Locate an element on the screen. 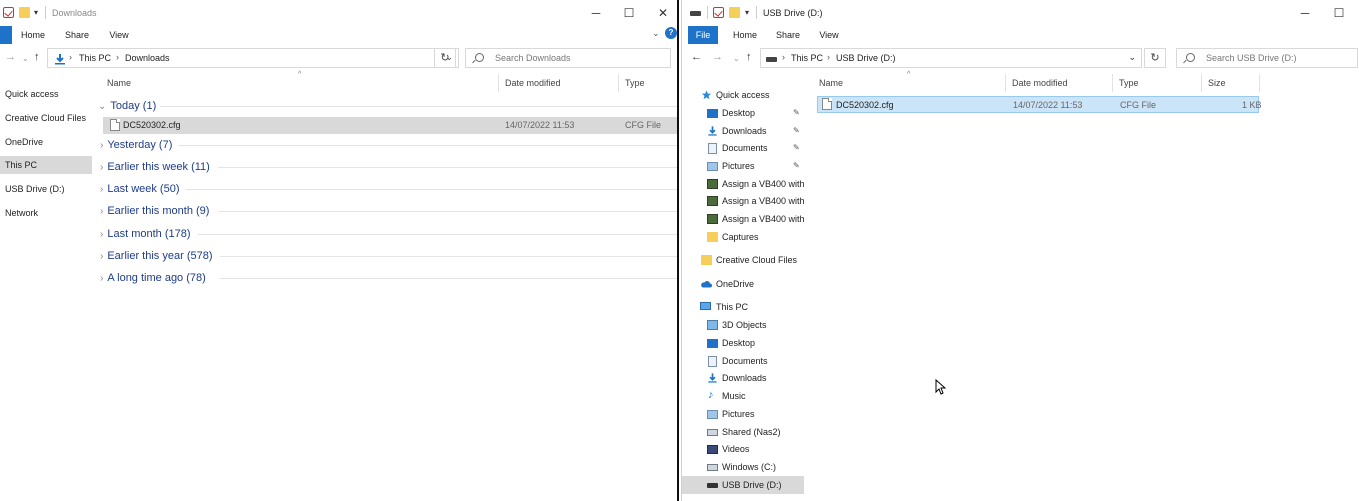 This screenshot has height=501, width=1359. back-button: ← is located at coordinates (696, 57).